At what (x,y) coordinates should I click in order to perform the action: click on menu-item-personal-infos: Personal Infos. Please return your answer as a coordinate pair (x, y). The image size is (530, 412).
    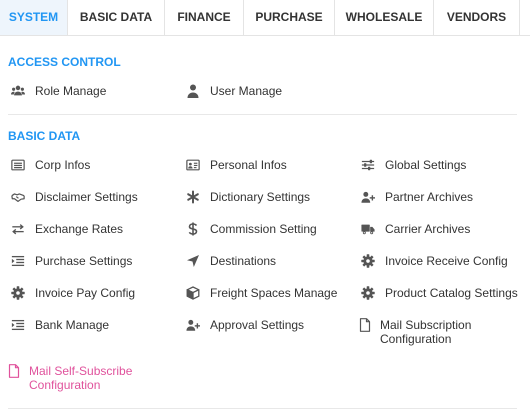
    Looking at the image, I should click on (236, 165).